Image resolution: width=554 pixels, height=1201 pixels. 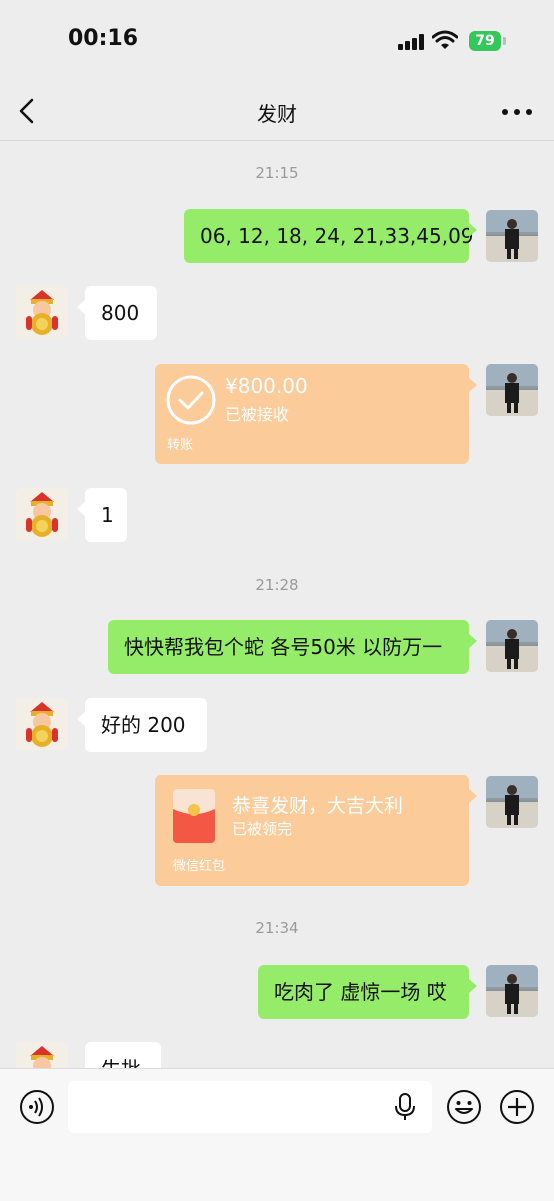 What do you see at coordinates (277, 928) in the screenshot?
I see `timestamp: 21:34` at bounding box center [277, 928].